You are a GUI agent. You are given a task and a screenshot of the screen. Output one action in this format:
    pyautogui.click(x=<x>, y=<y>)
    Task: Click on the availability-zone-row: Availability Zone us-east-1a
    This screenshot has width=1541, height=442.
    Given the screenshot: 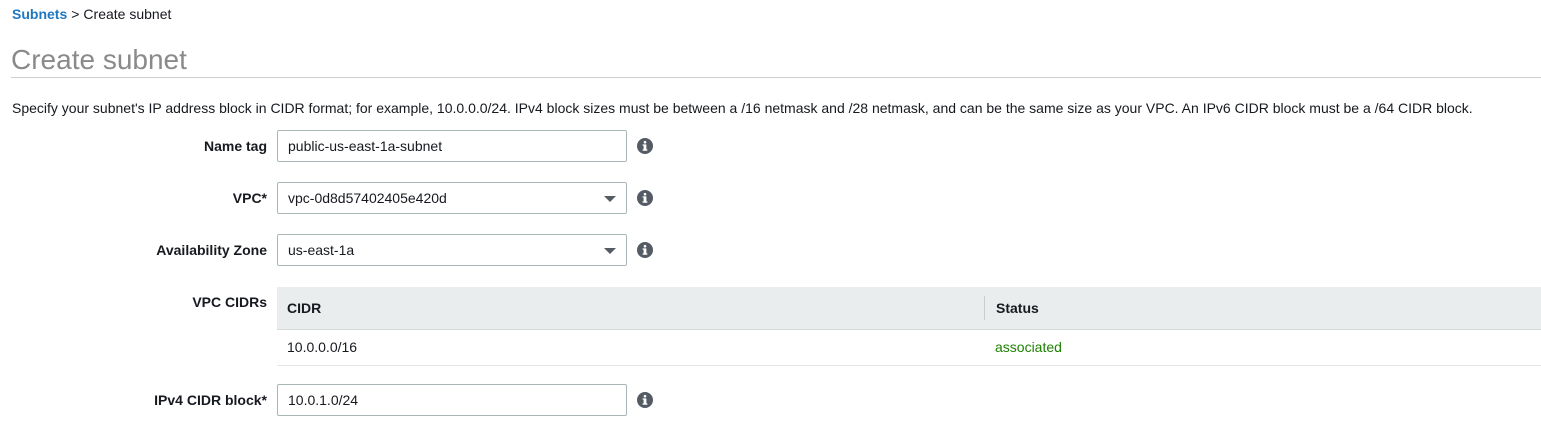 What is the action you would take?
    pyautogui.click(x=770, y=250)
    